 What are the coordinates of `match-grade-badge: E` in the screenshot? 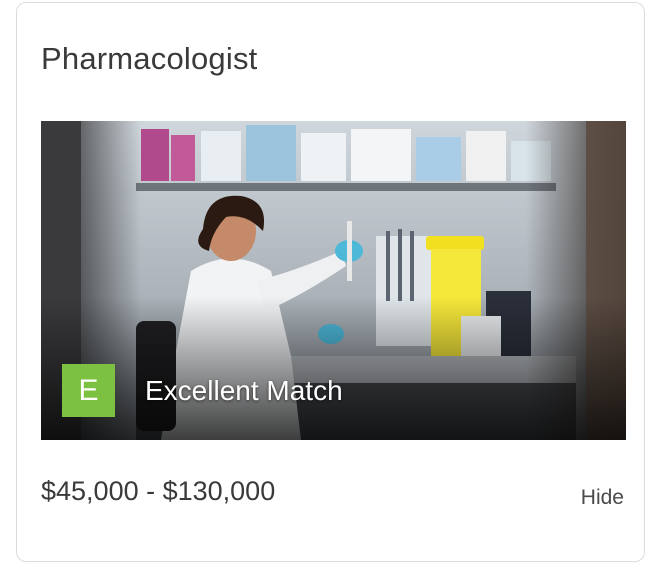 It's located at (88, 390).